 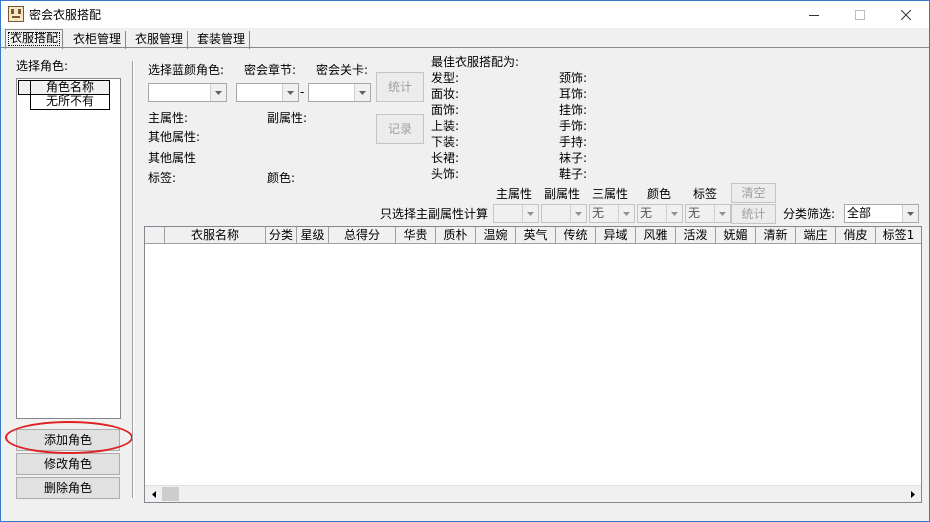 What do you see at coordinates (612, 213) in the screenshot?
I see `third-attribute-select: 无` at bounding box center [612, 213].